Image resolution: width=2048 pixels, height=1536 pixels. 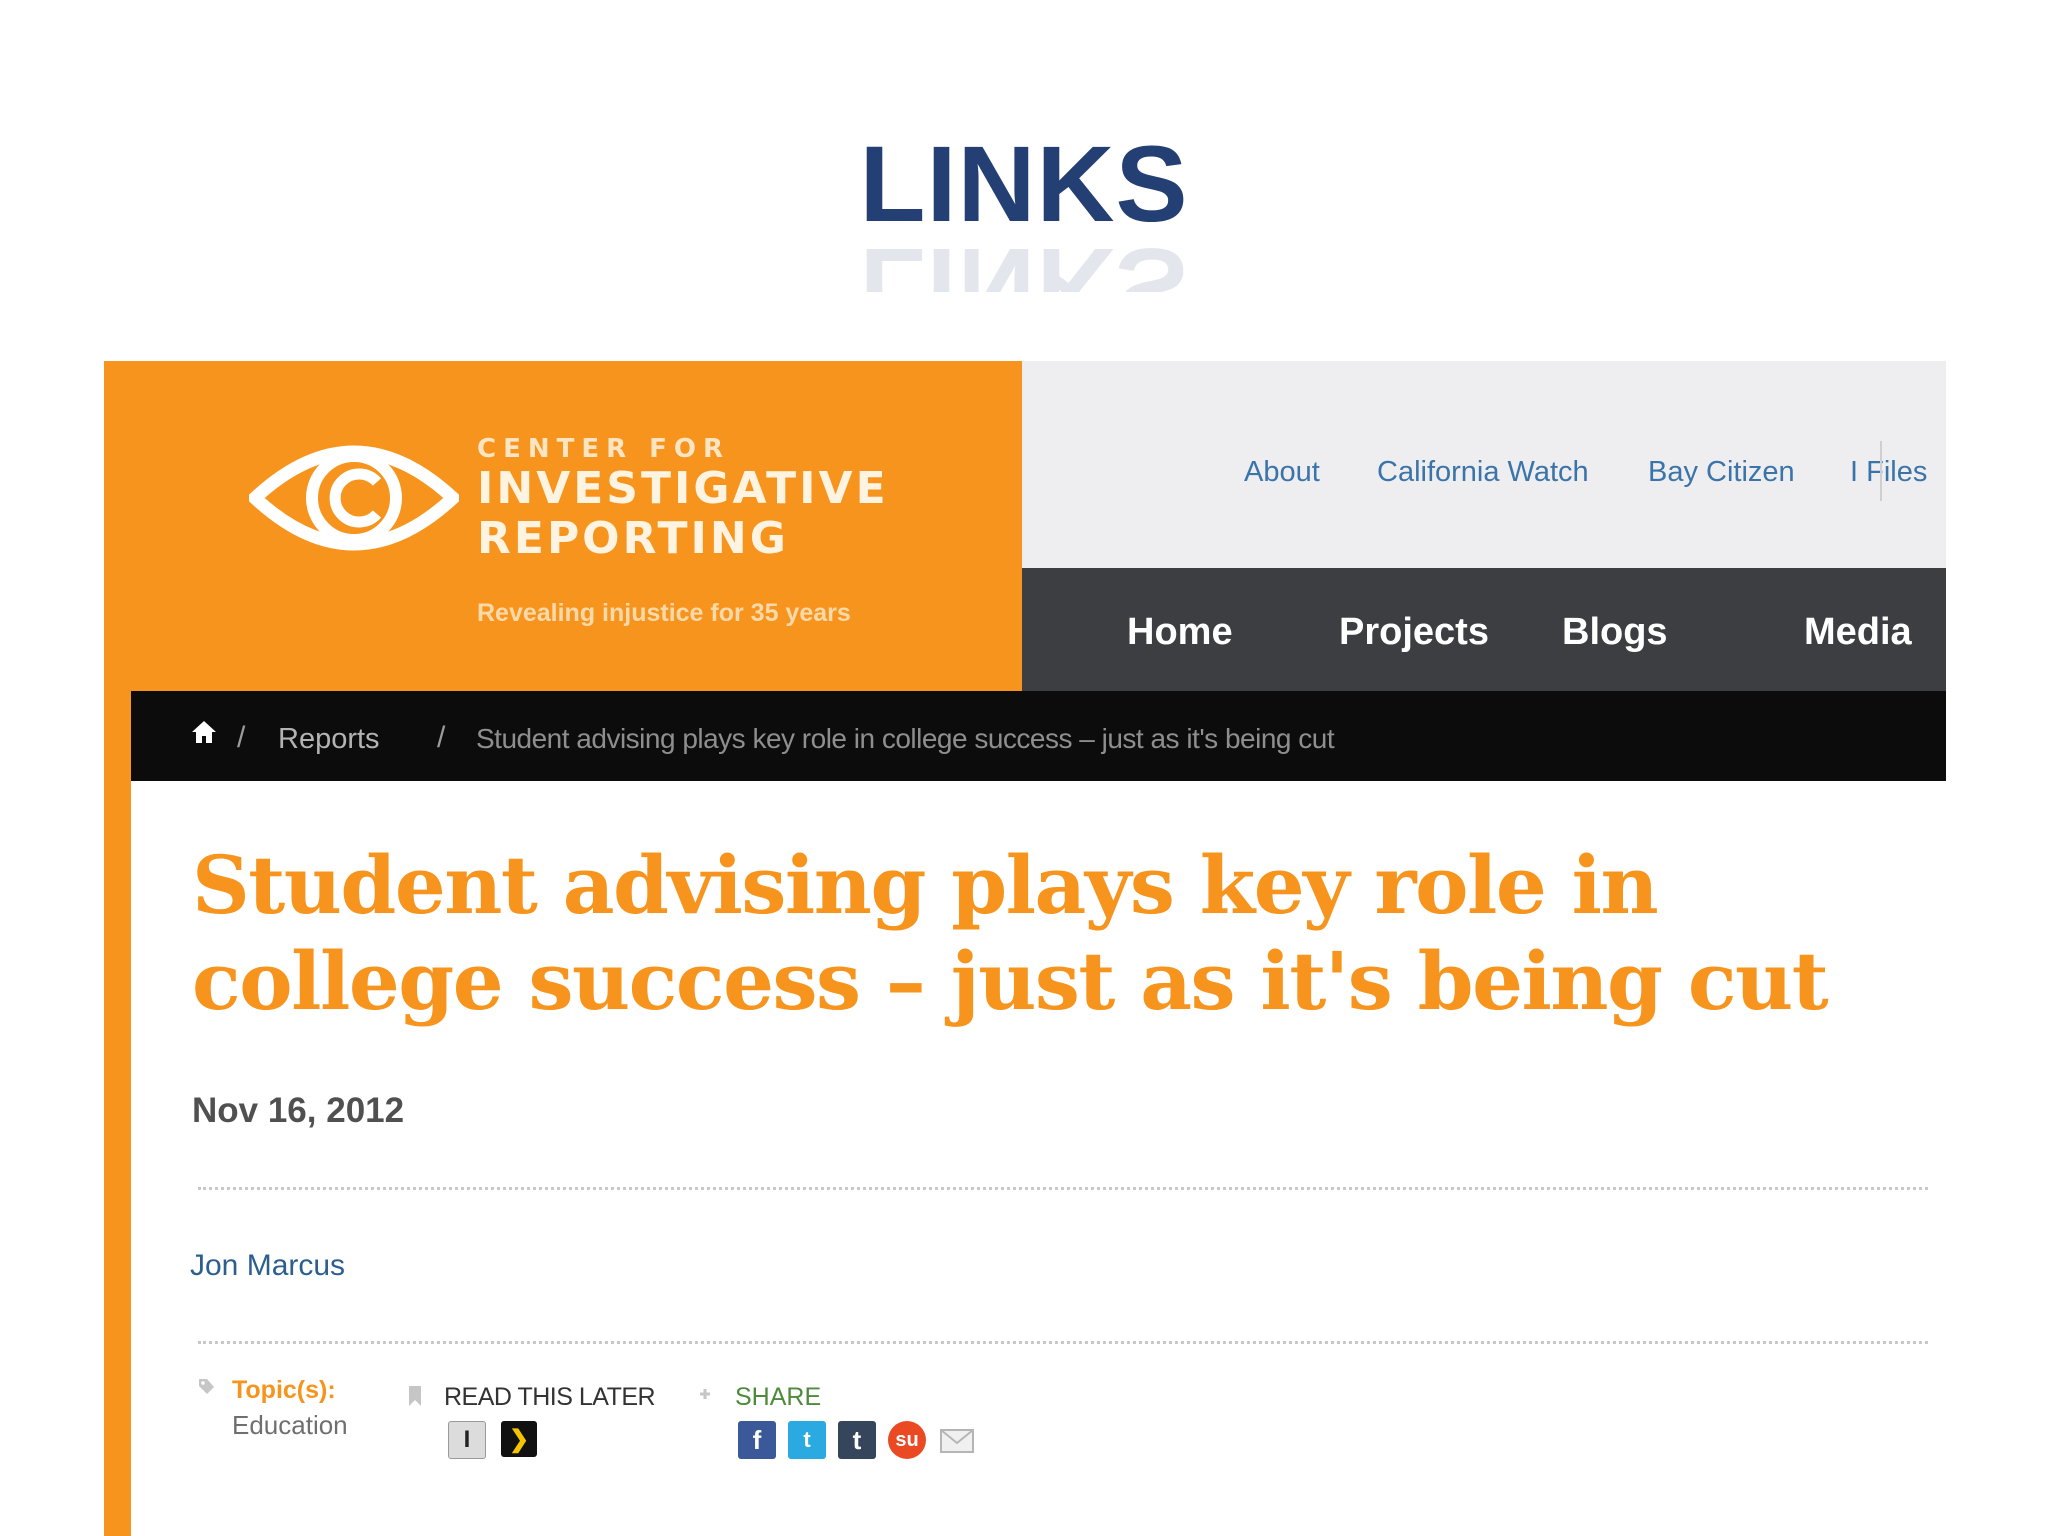 What do you see at coordinates (117, 1113) in the screenshot?
I see `brand-side-strip` at bounding box center [117, 1113].